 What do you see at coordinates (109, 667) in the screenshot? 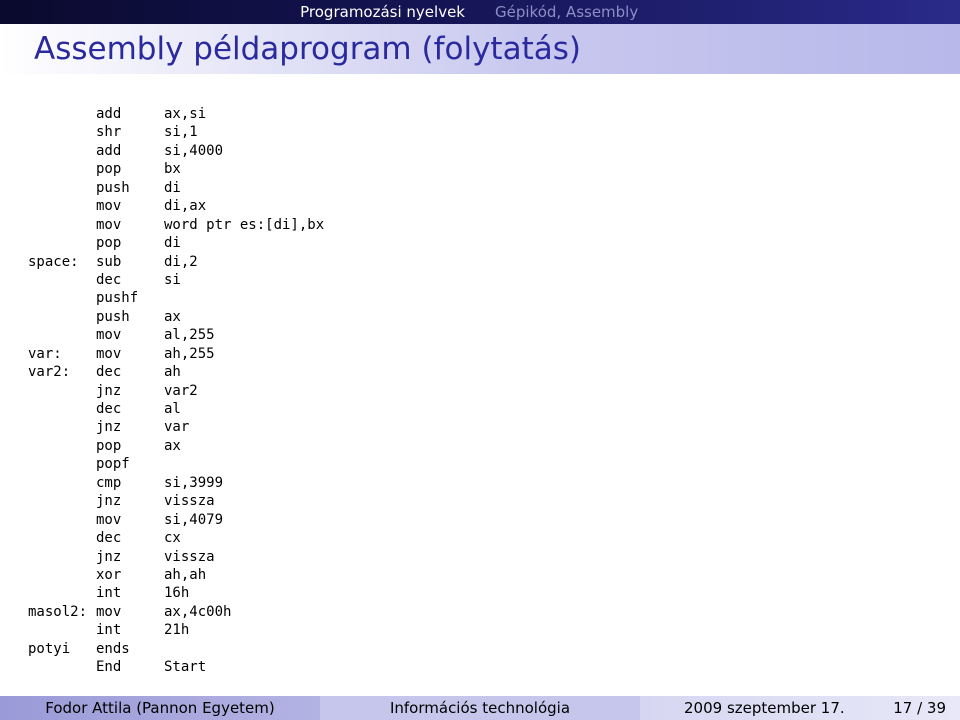
I see `code-instruction: End` at bounding box center [109, 667].